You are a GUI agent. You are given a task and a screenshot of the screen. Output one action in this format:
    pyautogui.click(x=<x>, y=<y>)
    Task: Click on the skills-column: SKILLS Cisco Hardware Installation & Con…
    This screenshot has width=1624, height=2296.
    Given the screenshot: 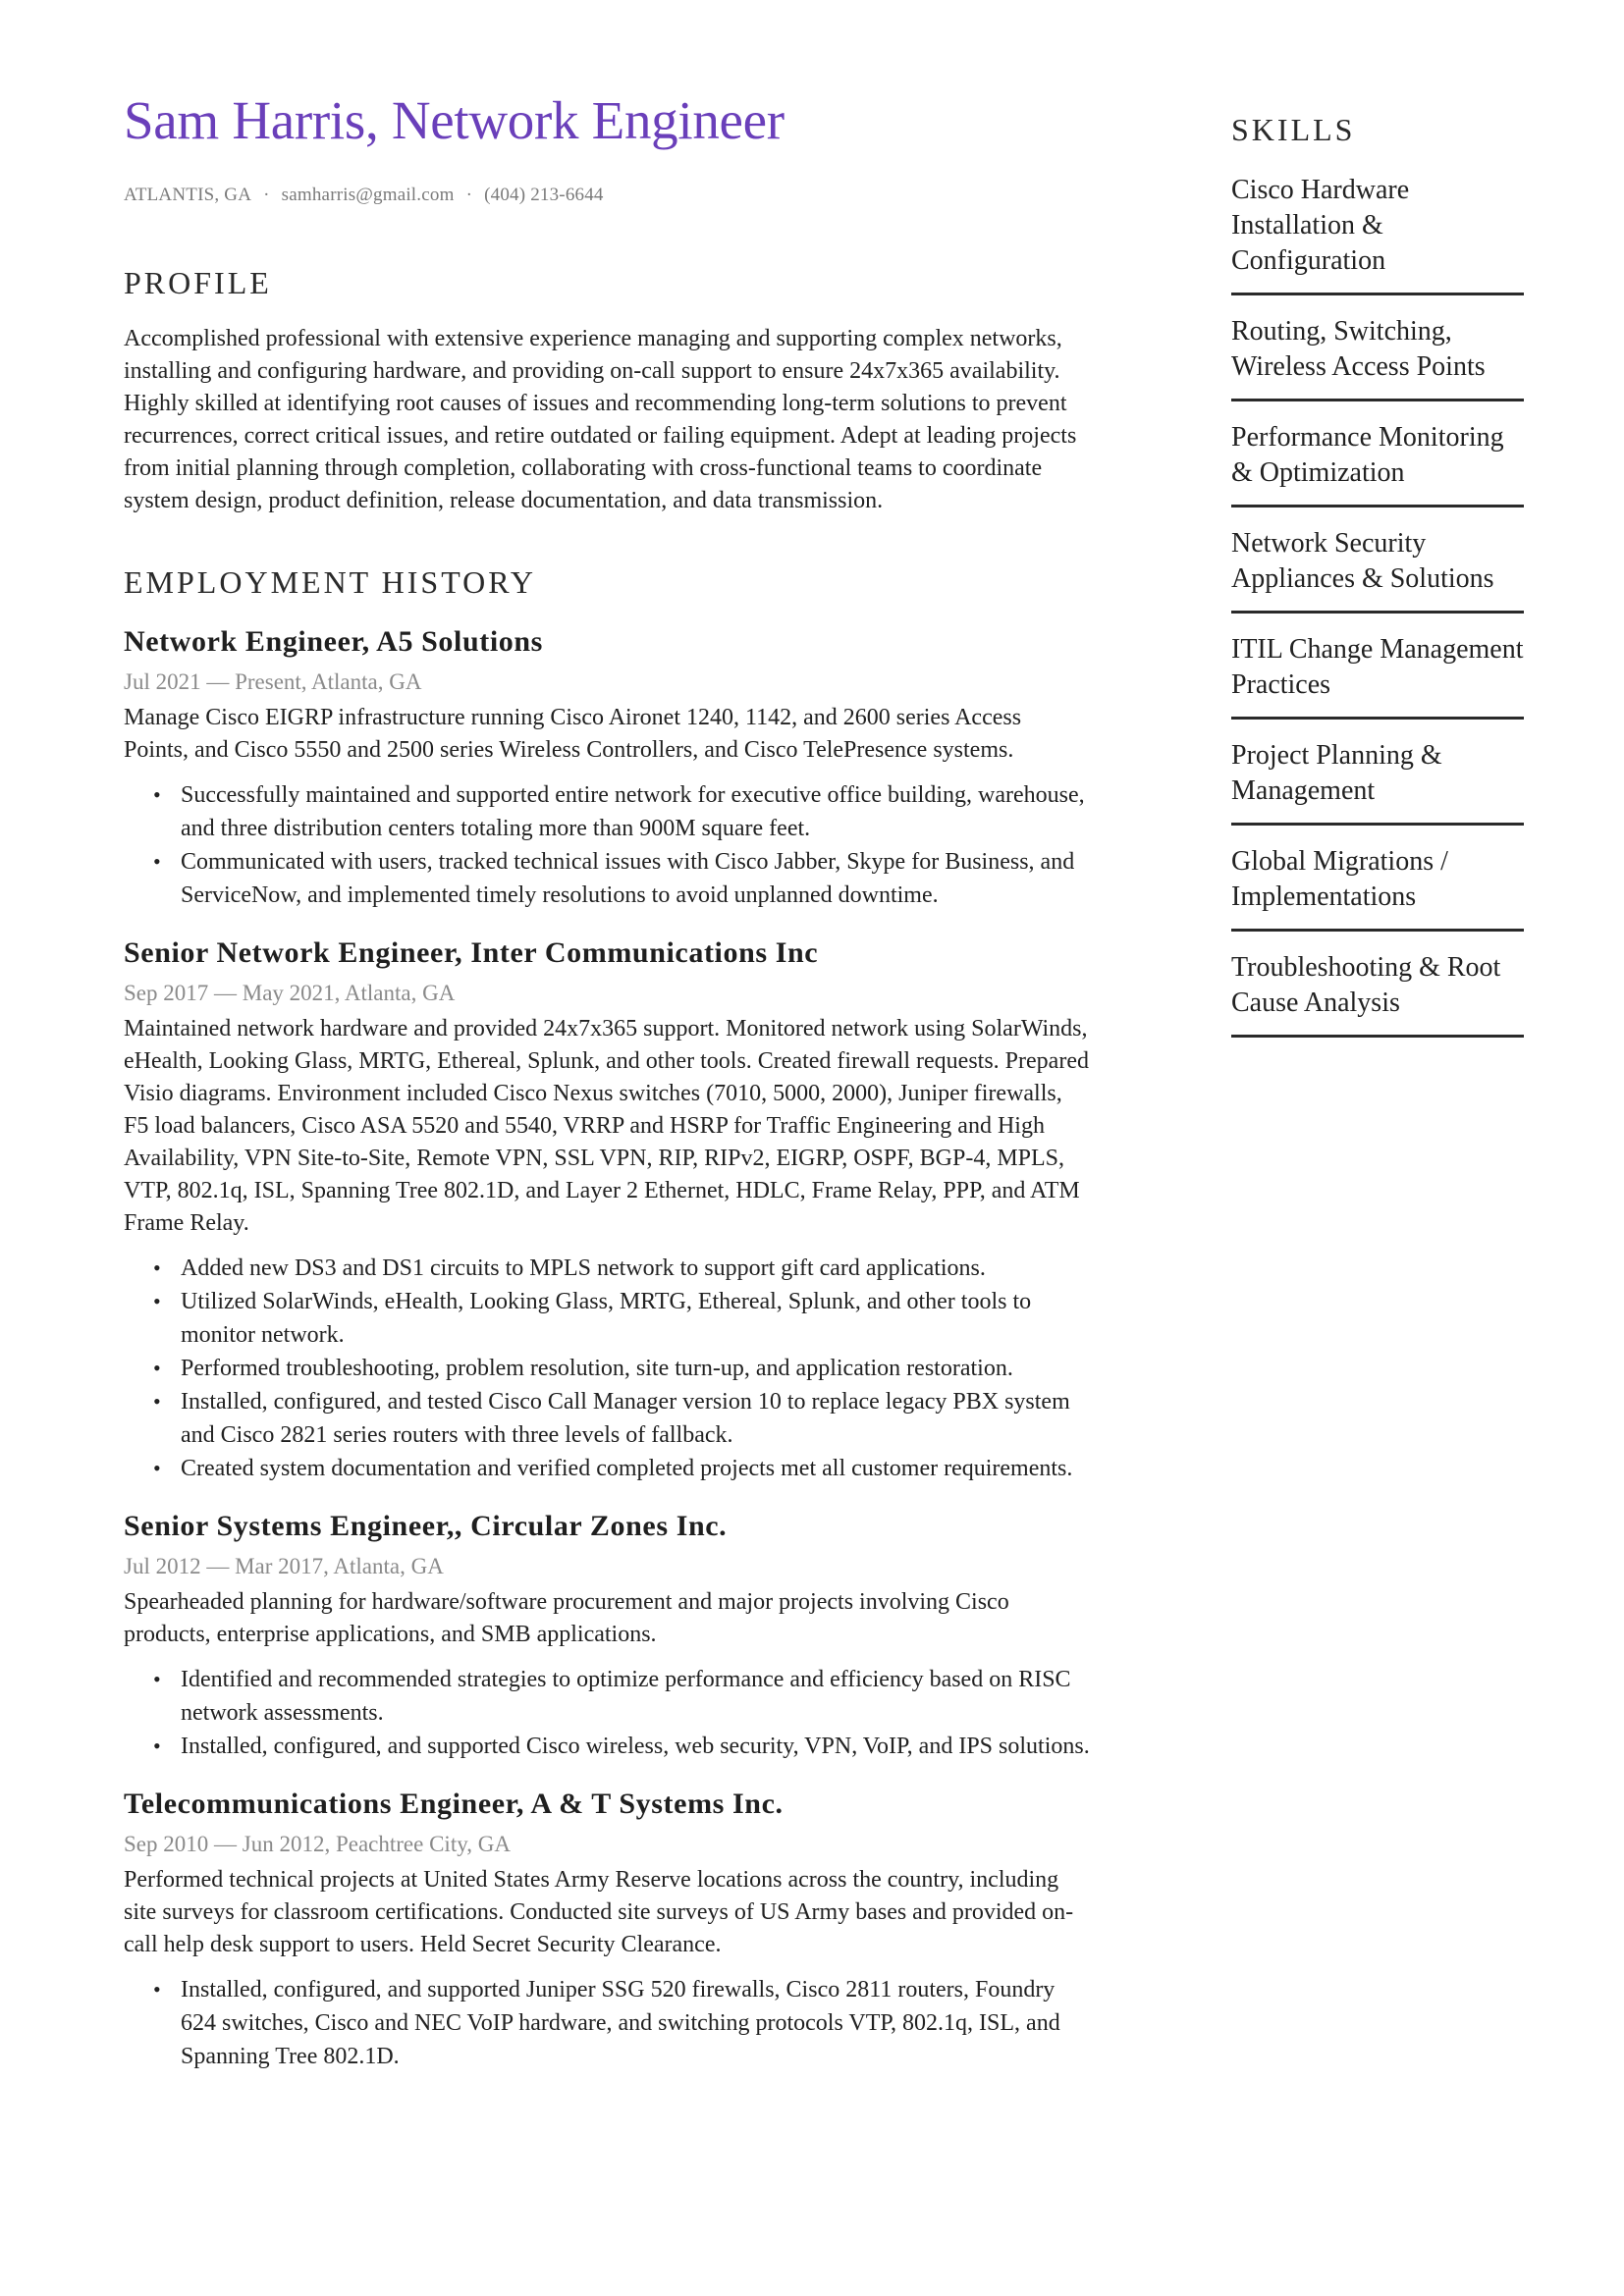 What is the action you would take?
    pyautogui.click(x=1377, y=581)
    